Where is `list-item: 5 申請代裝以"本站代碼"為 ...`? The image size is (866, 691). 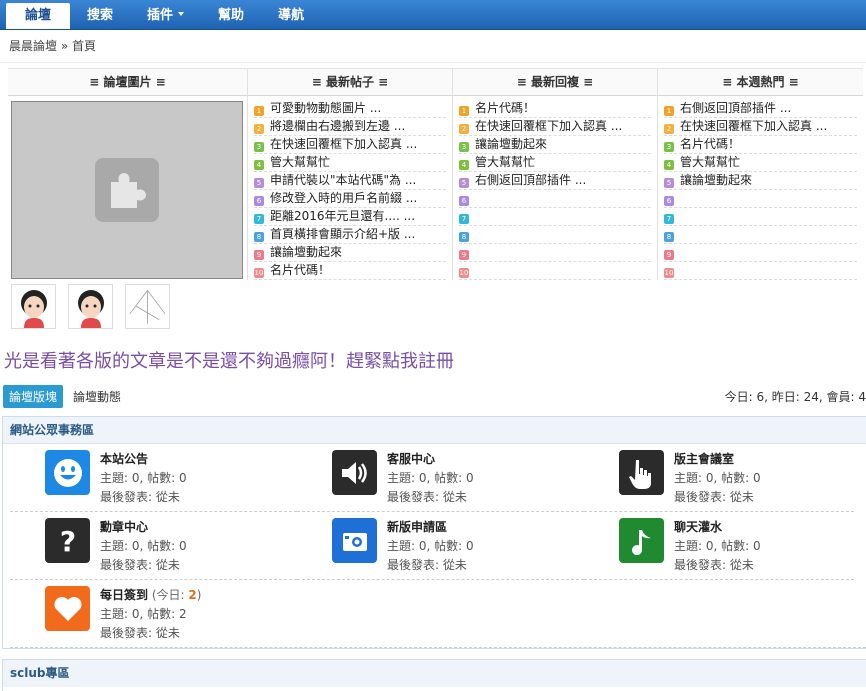 list-item: 5 申請代裝以"本站代碼"為 ... is located at coordinates (350, 181).